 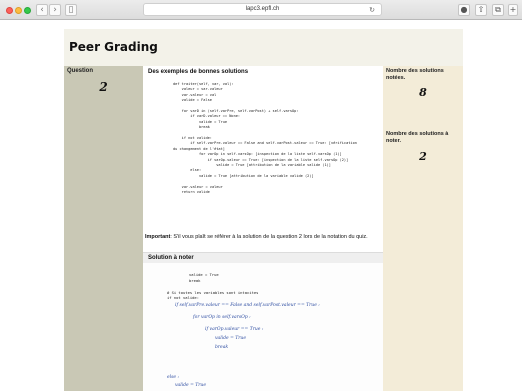 I want to click on graded-count-label: Nombre des solutions notées., so click(x=415, y=74).